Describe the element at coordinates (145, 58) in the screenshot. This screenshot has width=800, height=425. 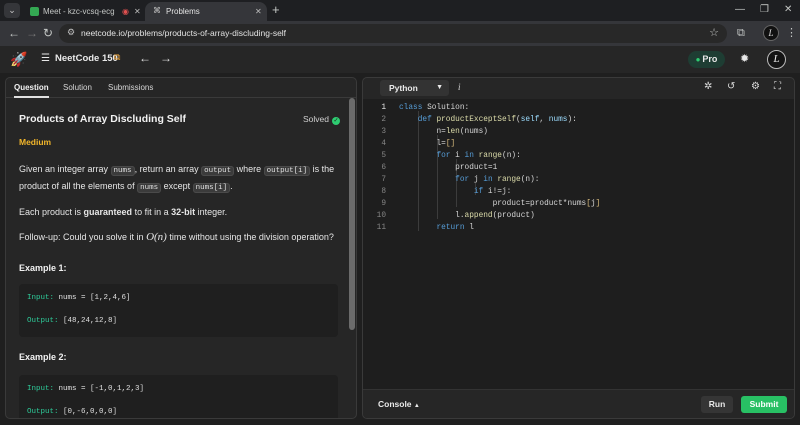
I see `prev-problem-icon: ←` at that location.